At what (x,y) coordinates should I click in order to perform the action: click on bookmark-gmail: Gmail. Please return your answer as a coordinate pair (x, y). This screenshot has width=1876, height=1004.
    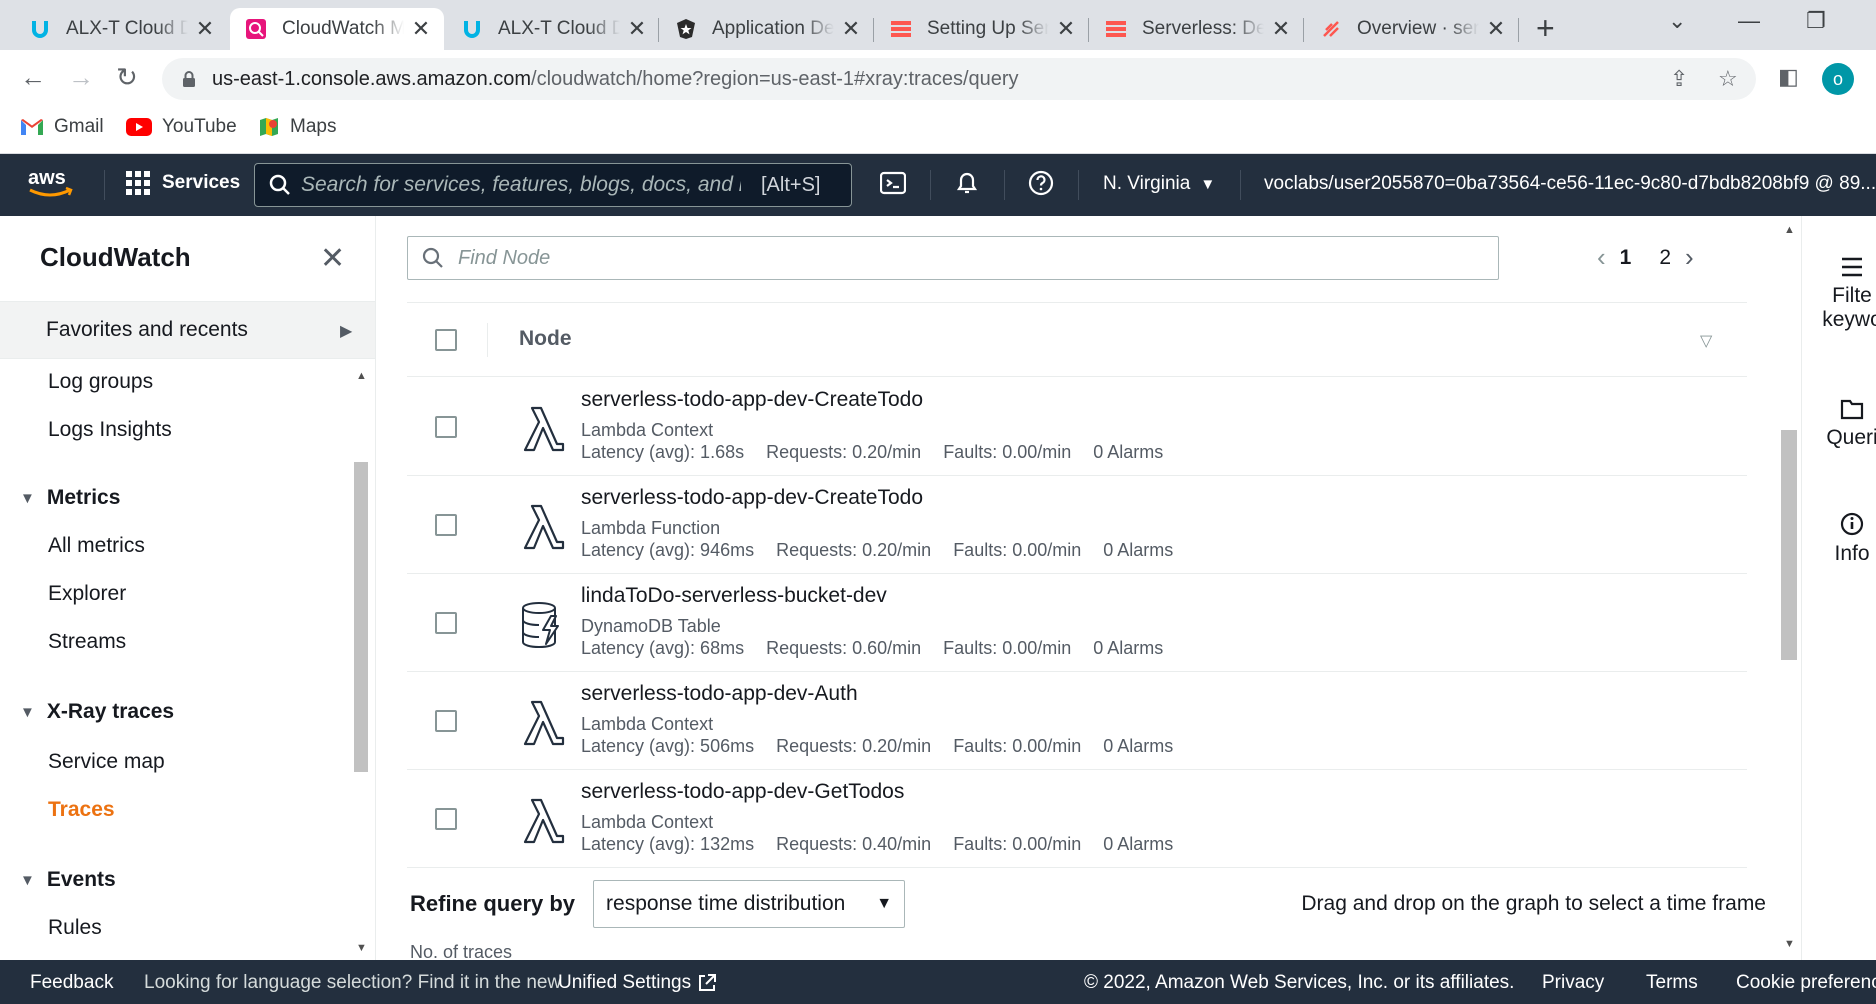
    Looking at the image, I should click on (62, 127).